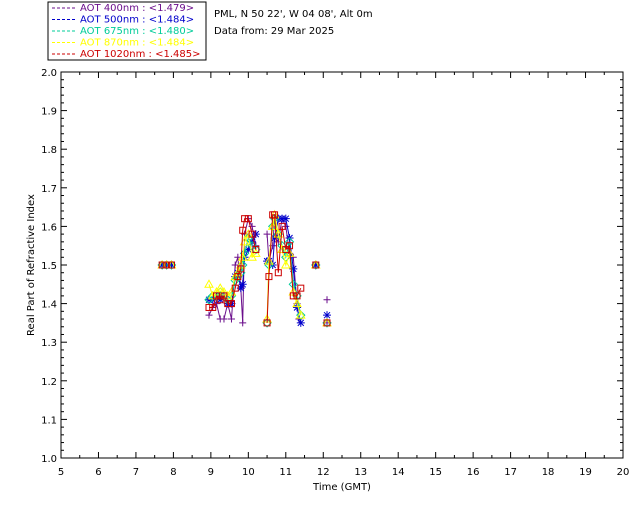 Image resolution: width=640 pixels, height=512 pixels. Describe the element at coordinates (61, 472) in the screenshot. I see `x-tick-label: 5` at that location.